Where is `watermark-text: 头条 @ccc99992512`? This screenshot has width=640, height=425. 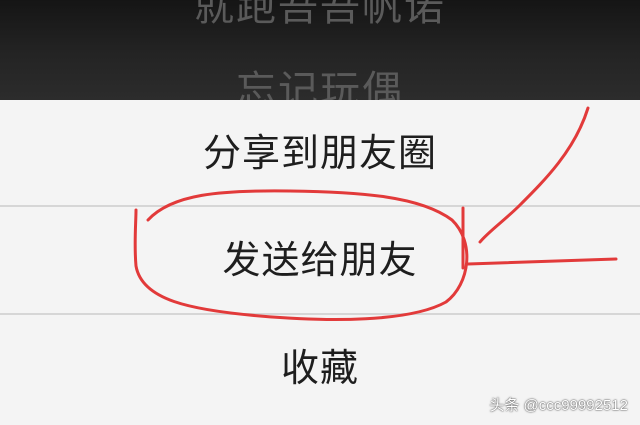
watermark-text: 头条 @ccc99992512 is located at coordinates (558, 405).